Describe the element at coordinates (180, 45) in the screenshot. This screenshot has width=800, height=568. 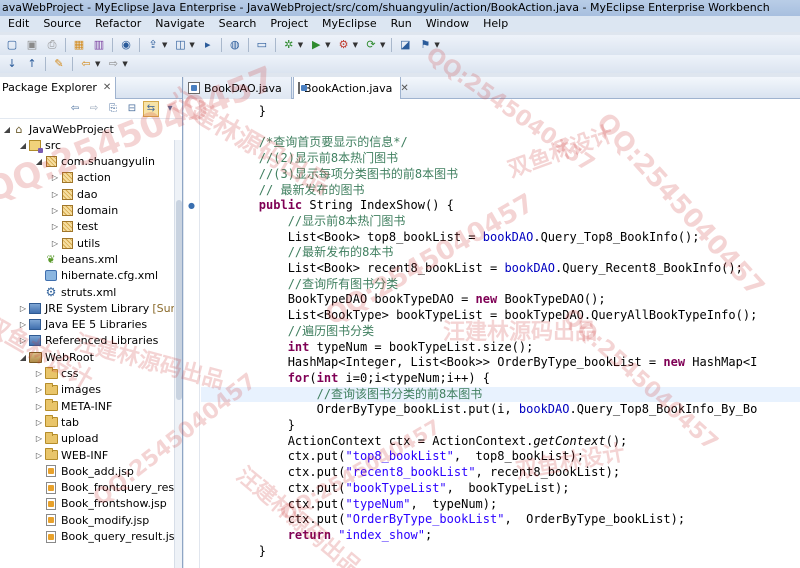
I see `browser-icon: ◫` at that location.